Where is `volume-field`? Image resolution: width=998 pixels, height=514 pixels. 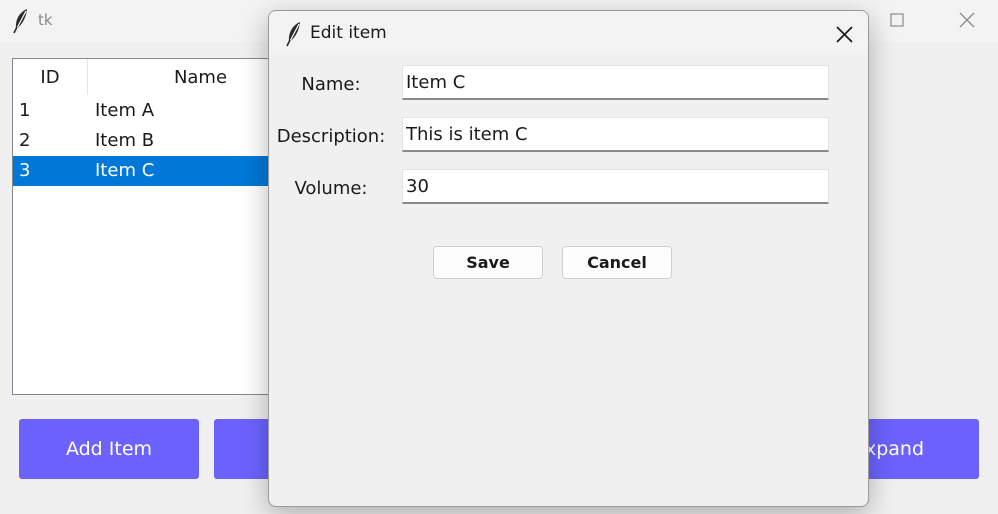 volume-field is located at coordinates (615, 186).